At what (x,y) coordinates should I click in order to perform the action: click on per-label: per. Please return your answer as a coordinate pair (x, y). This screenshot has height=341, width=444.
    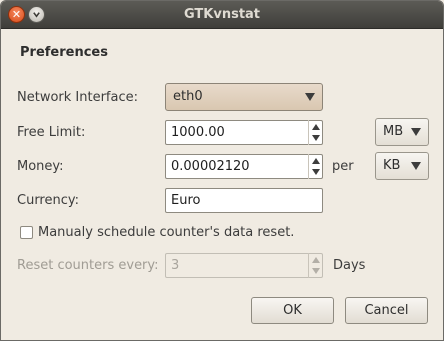
    Looking at the image, I should click on (343, 166).